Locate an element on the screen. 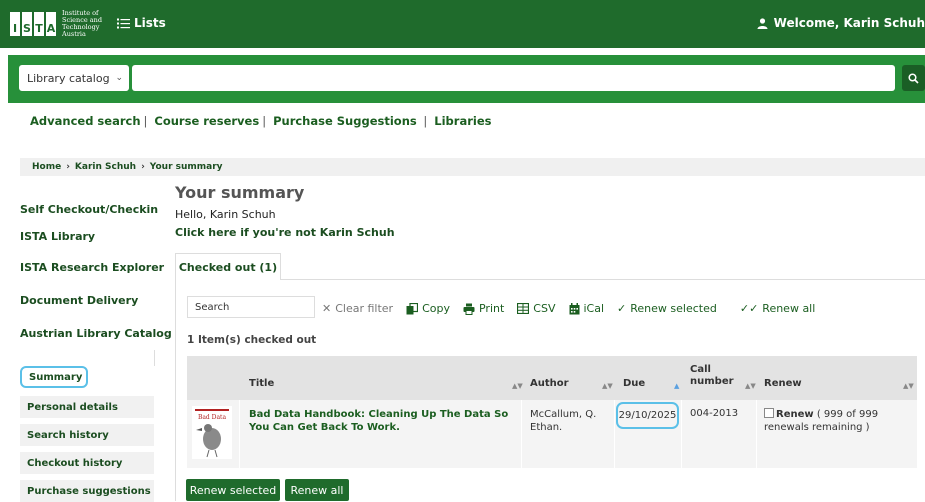 This screenshot has width=925, height=502. table-search-input: Search is located at coordinates (251, 307).